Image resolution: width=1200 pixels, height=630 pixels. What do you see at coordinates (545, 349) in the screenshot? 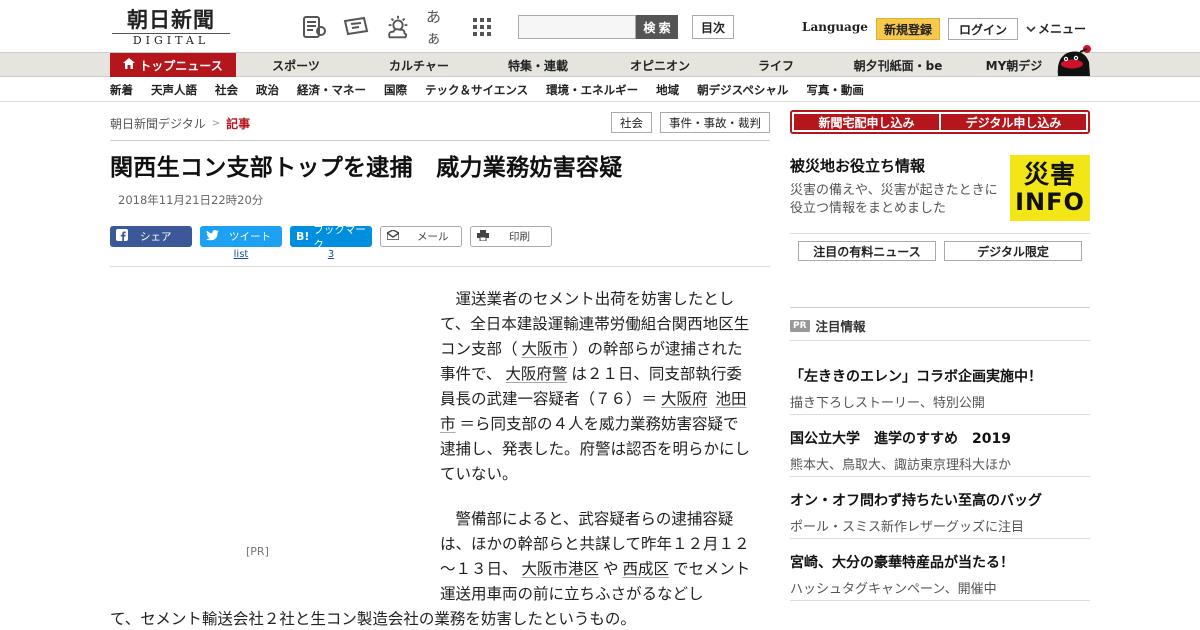
I see `keyword-link: 大阪市` at bounding box center [545, 349].